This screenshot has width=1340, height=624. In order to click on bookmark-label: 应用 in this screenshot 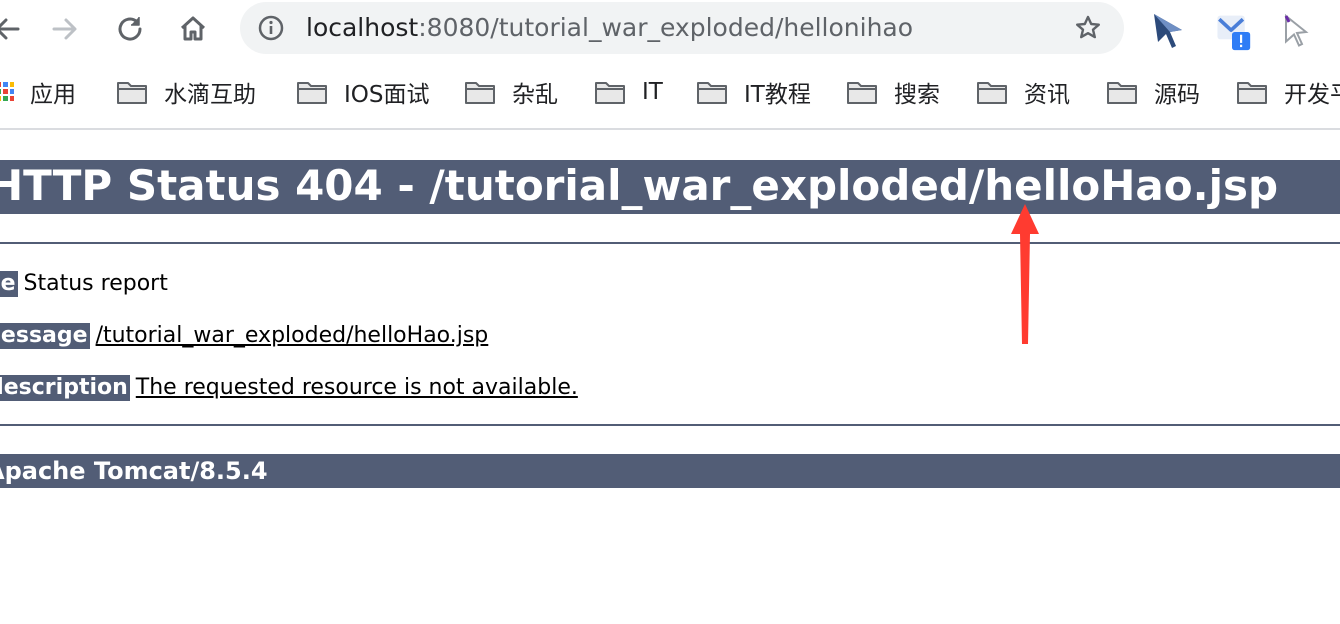, I will do `click(53, 95)`.